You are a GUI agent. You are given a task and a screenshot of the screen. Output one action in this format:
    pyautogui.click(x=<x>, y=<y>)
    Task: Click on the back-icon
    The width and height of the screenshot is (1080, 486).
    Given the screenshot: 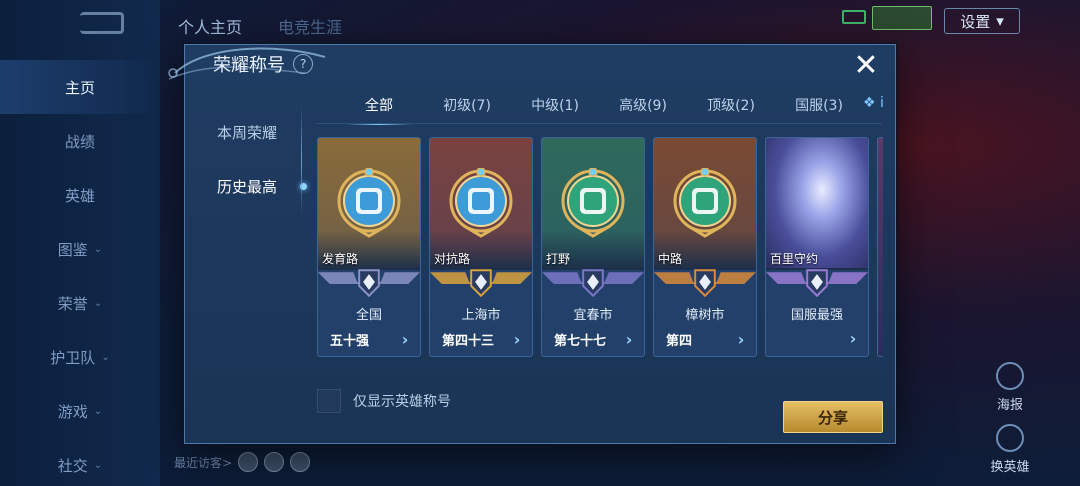 What is the action you would take?
    pyautogui.click(x=102, y=23)
    